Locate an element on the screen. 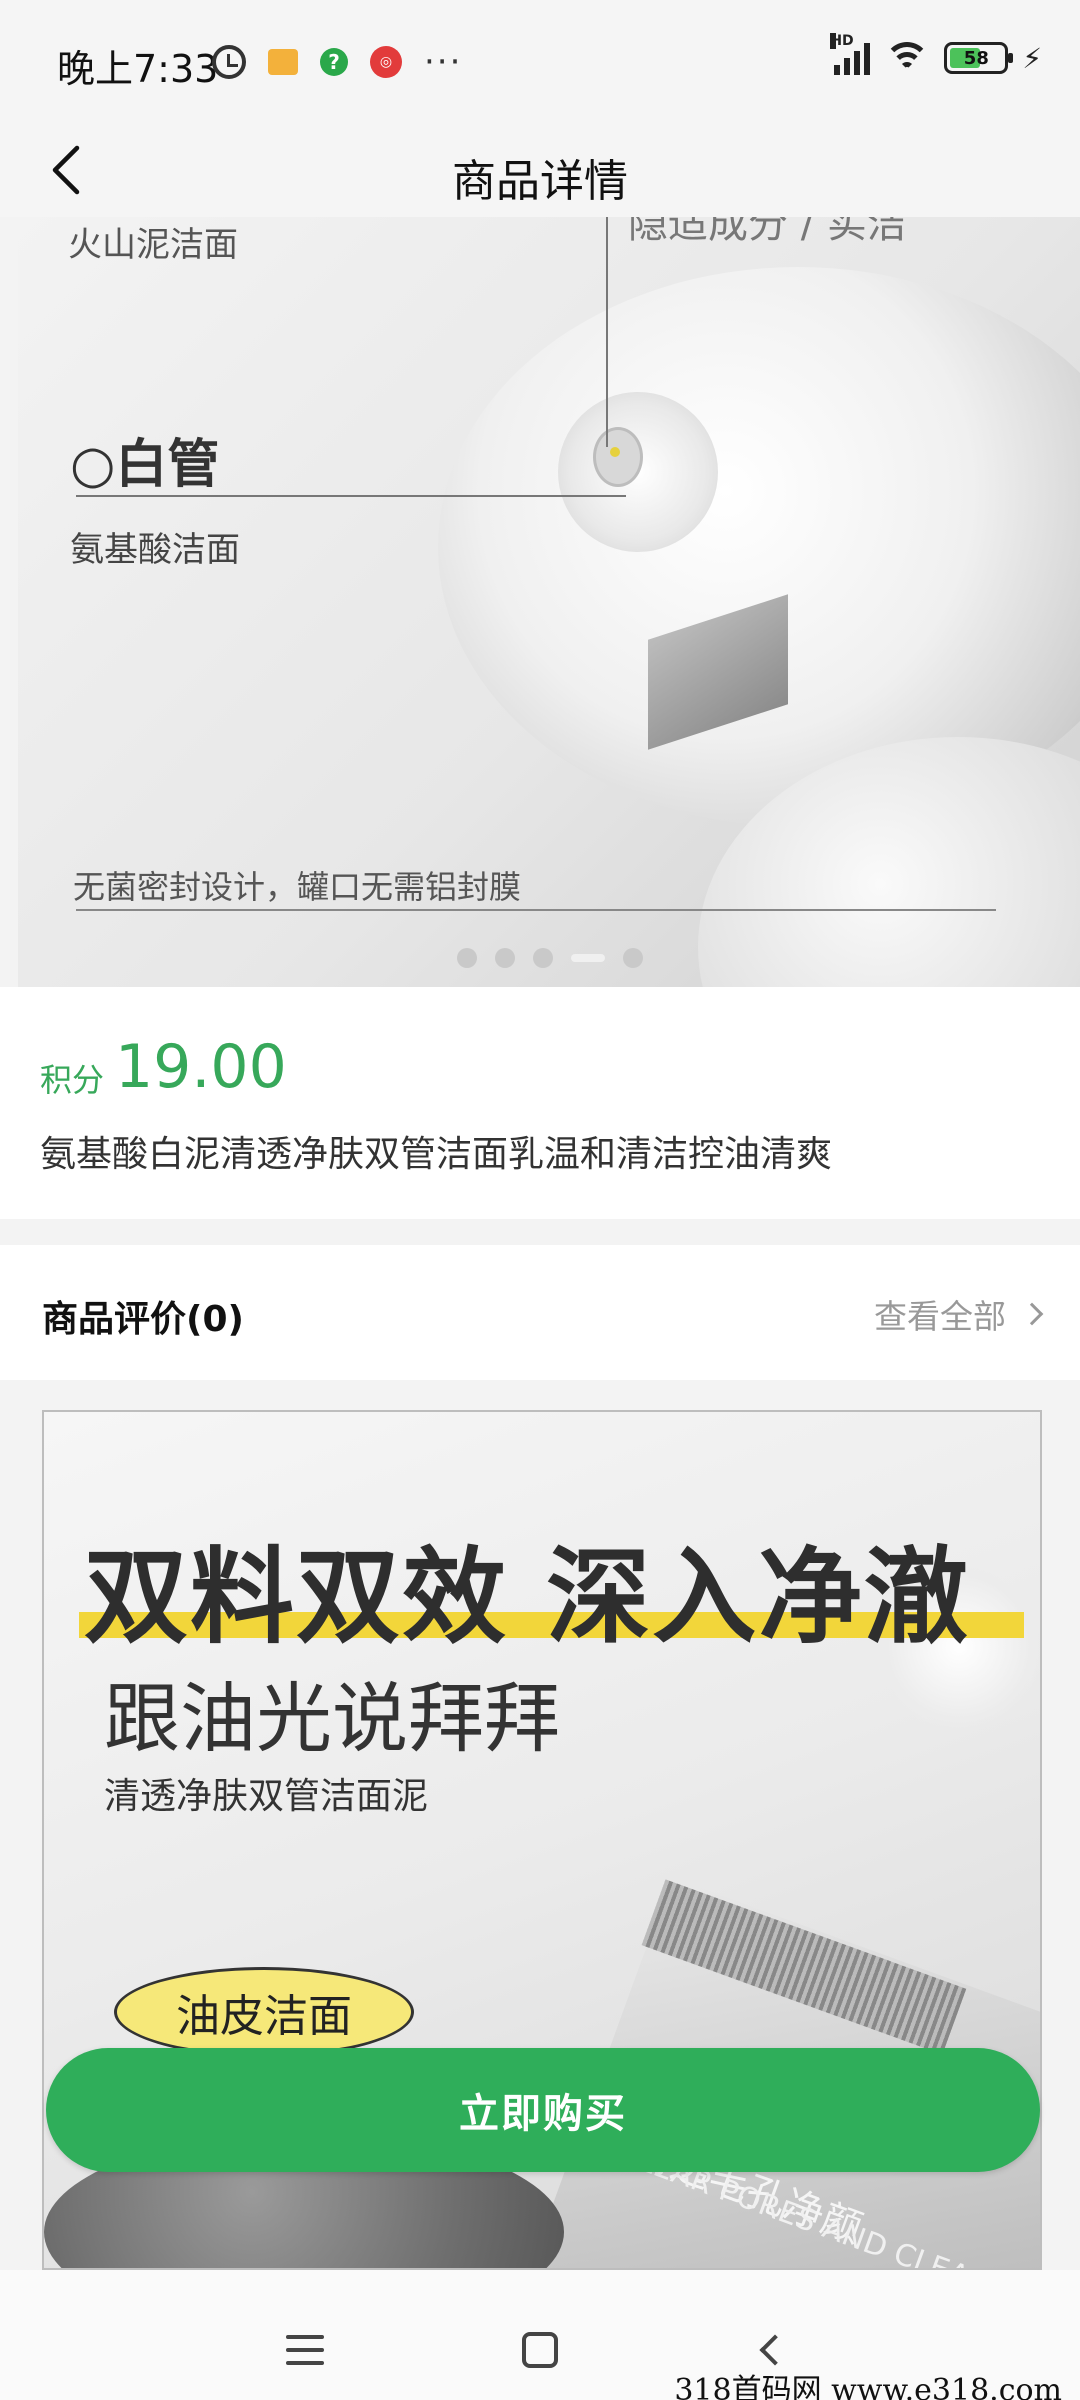  price-unit: 积分 is located at coordinates (72, 1080).